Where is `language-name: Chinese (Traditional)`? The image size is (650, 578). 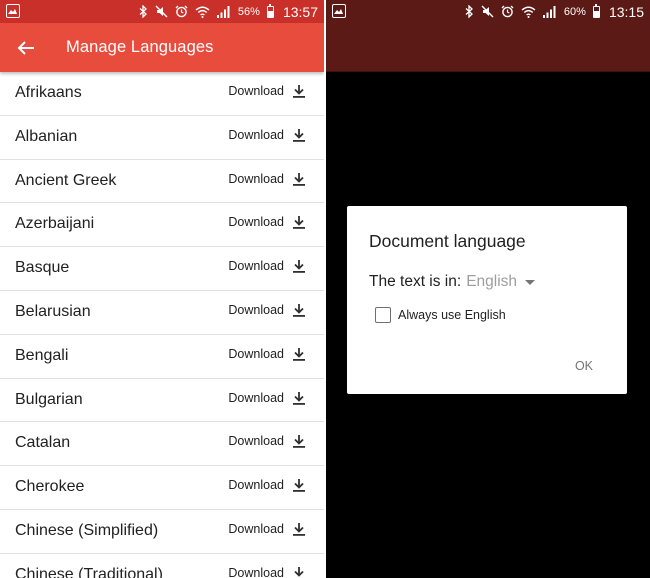
language-name: Chinese (Traditional) is located at coordinates (89, 571).